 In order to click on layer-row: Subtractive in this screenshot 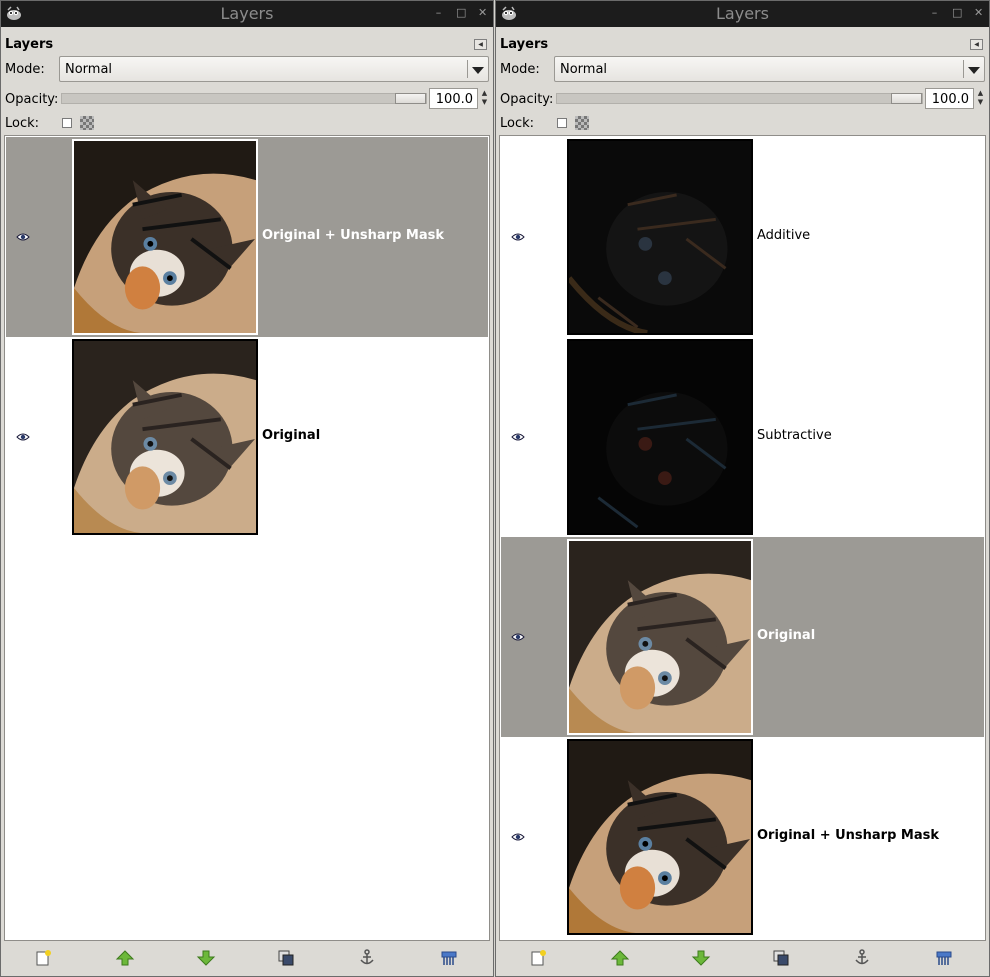, I will do `click(742, 437)`.